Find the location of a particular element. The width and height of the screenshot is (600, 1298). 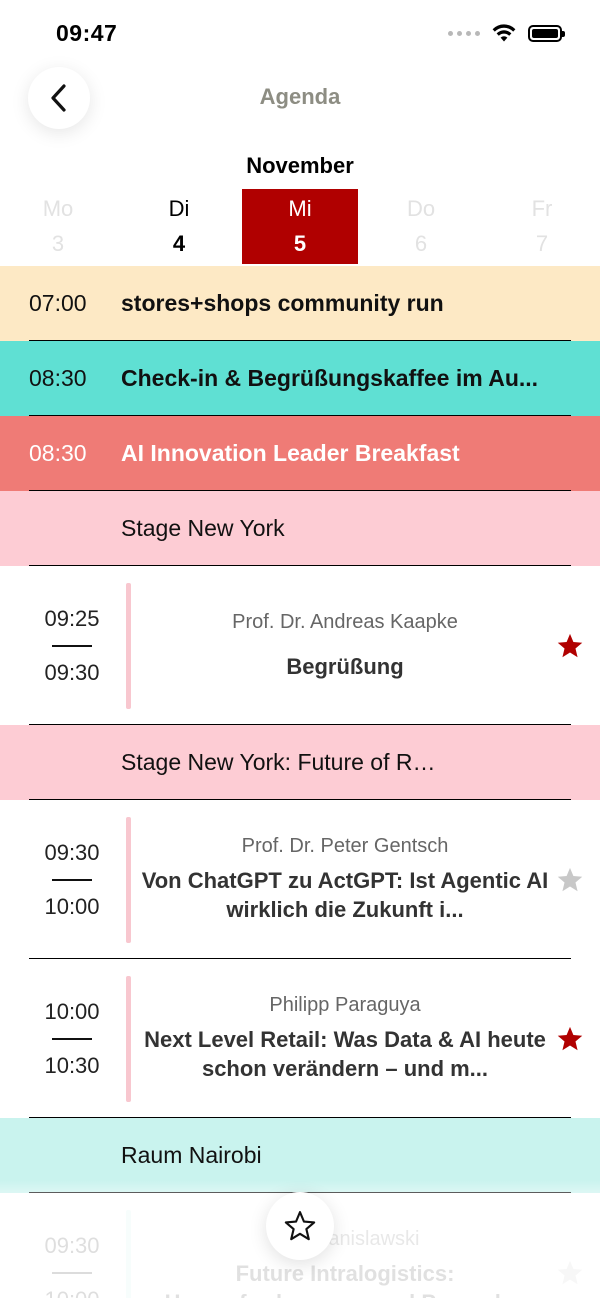

day-name: Di is located at coordinates (179, 208).